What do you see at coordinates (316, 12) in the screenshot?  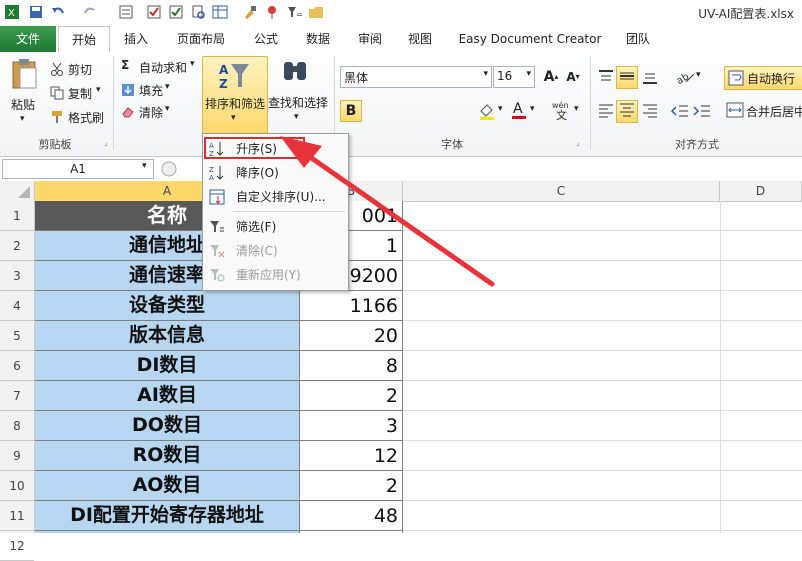 I see `folder-icon` at bounding box center [316, 12].